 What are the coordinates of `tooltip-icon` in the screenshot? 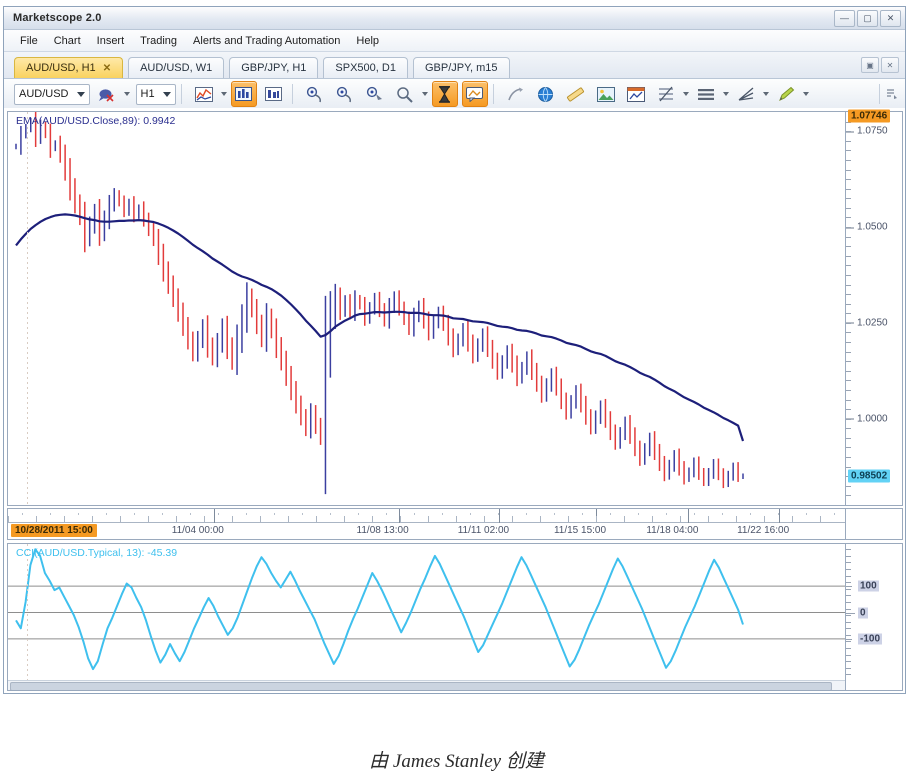 It's located at (474, 94).